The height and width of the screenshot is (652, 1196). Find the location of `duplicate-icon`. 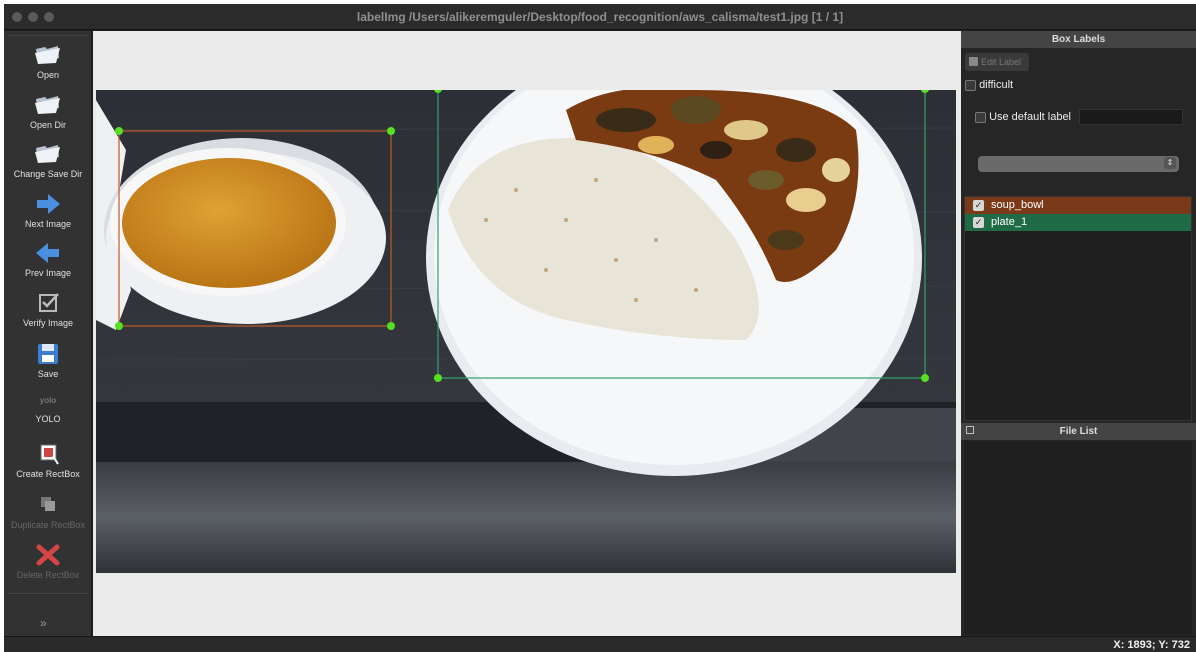

duplicate-icon is located at coordinates (48, 504).